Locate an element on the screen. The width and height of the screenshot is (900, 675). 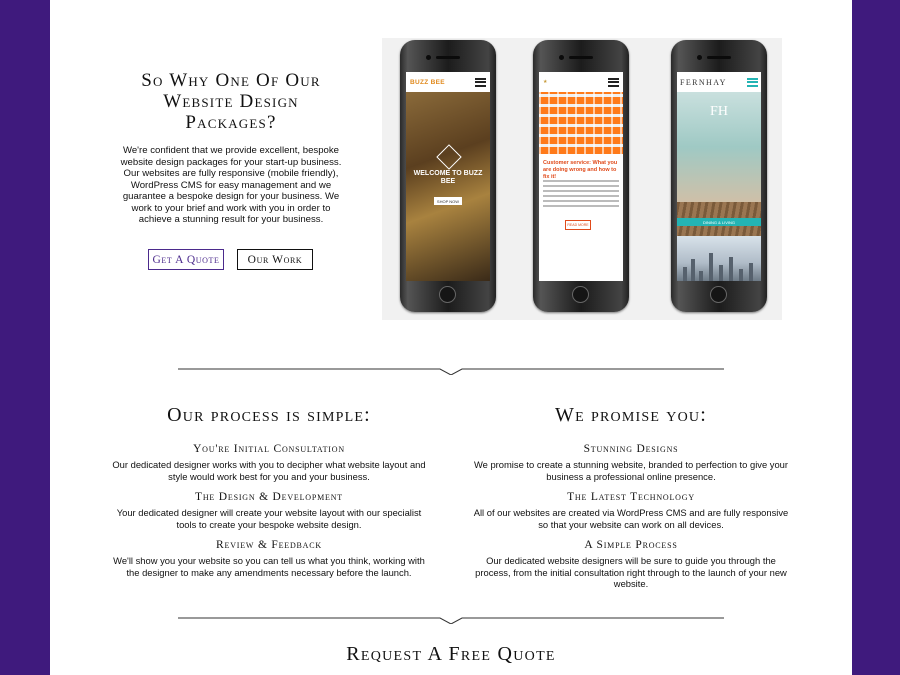
promise-title: We promise you: is located at coordinates (631, 415).